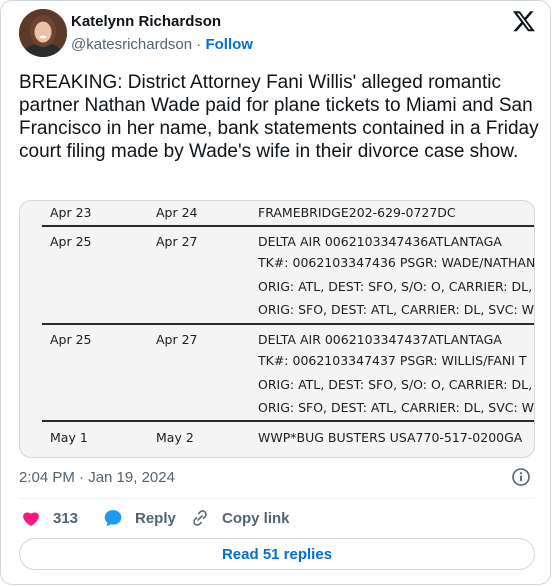  Describe the element at coordinates (175, 437) in the screenshot. I see `stmt-row-4-date2: May 2` at that location.